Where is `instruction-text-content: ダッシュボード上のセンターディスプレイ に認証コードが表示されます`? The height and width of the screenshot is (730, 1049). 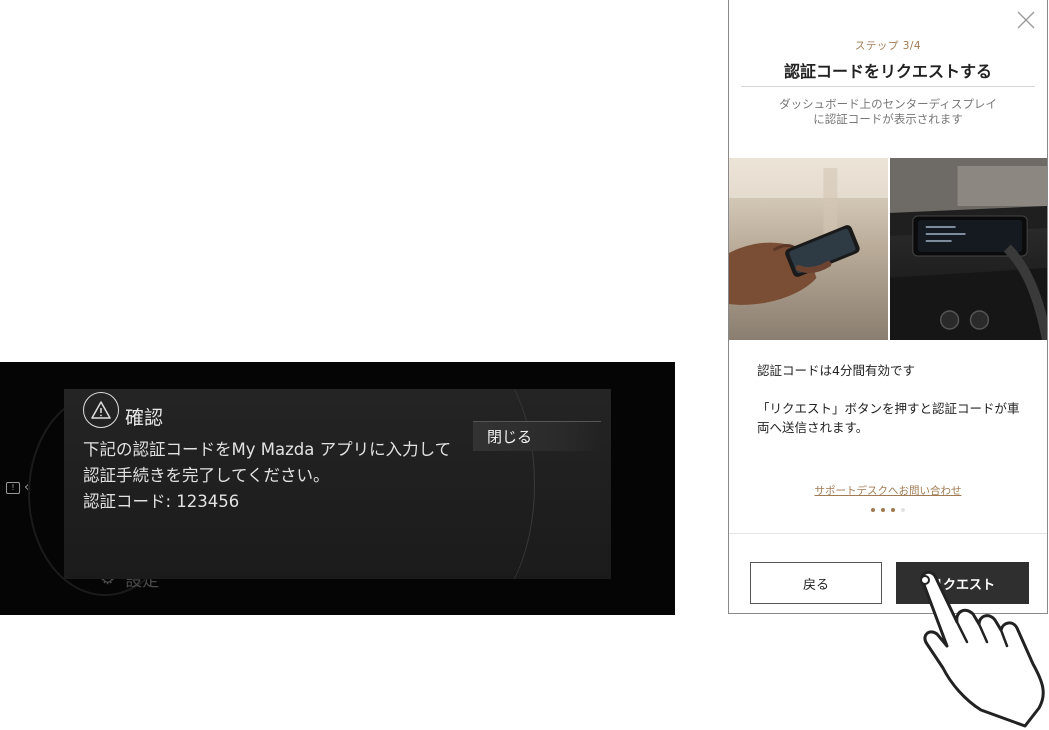
instruction-text-content: ダッシュボード上のセンターディスプレイ に認証コードが表示されます is located at coordinates (888, 111).